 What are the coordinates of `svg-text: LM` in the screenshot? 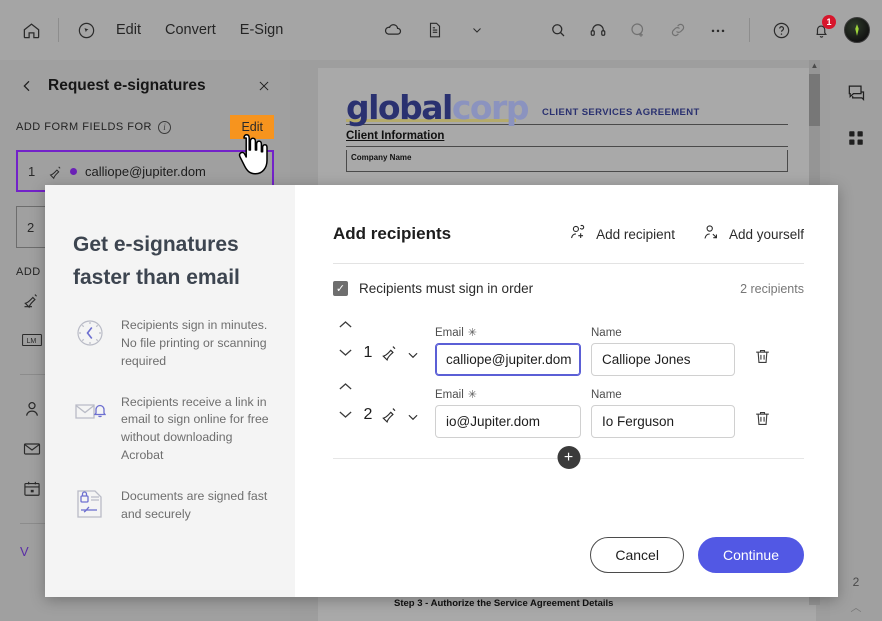 It's located at (32, 341).